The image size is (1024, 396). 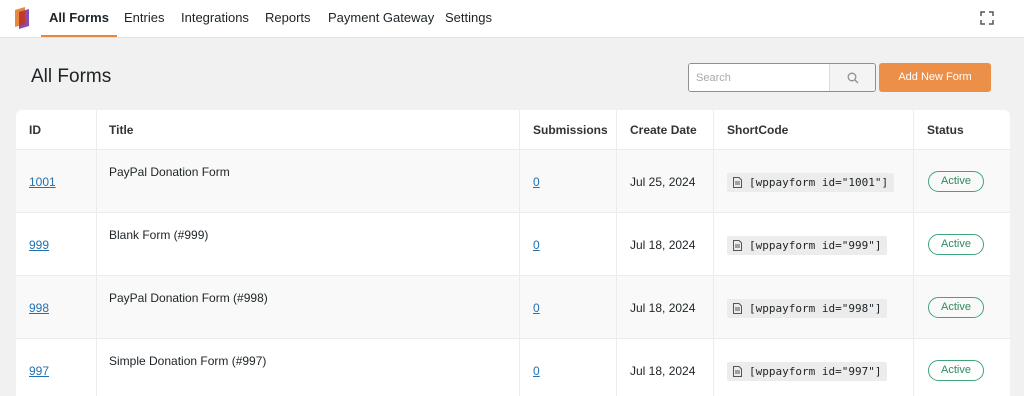 What do you see at coordinates (121, 130) in the screenshot?
I see `column-header-title: Title` at bounding box center [121, 130].